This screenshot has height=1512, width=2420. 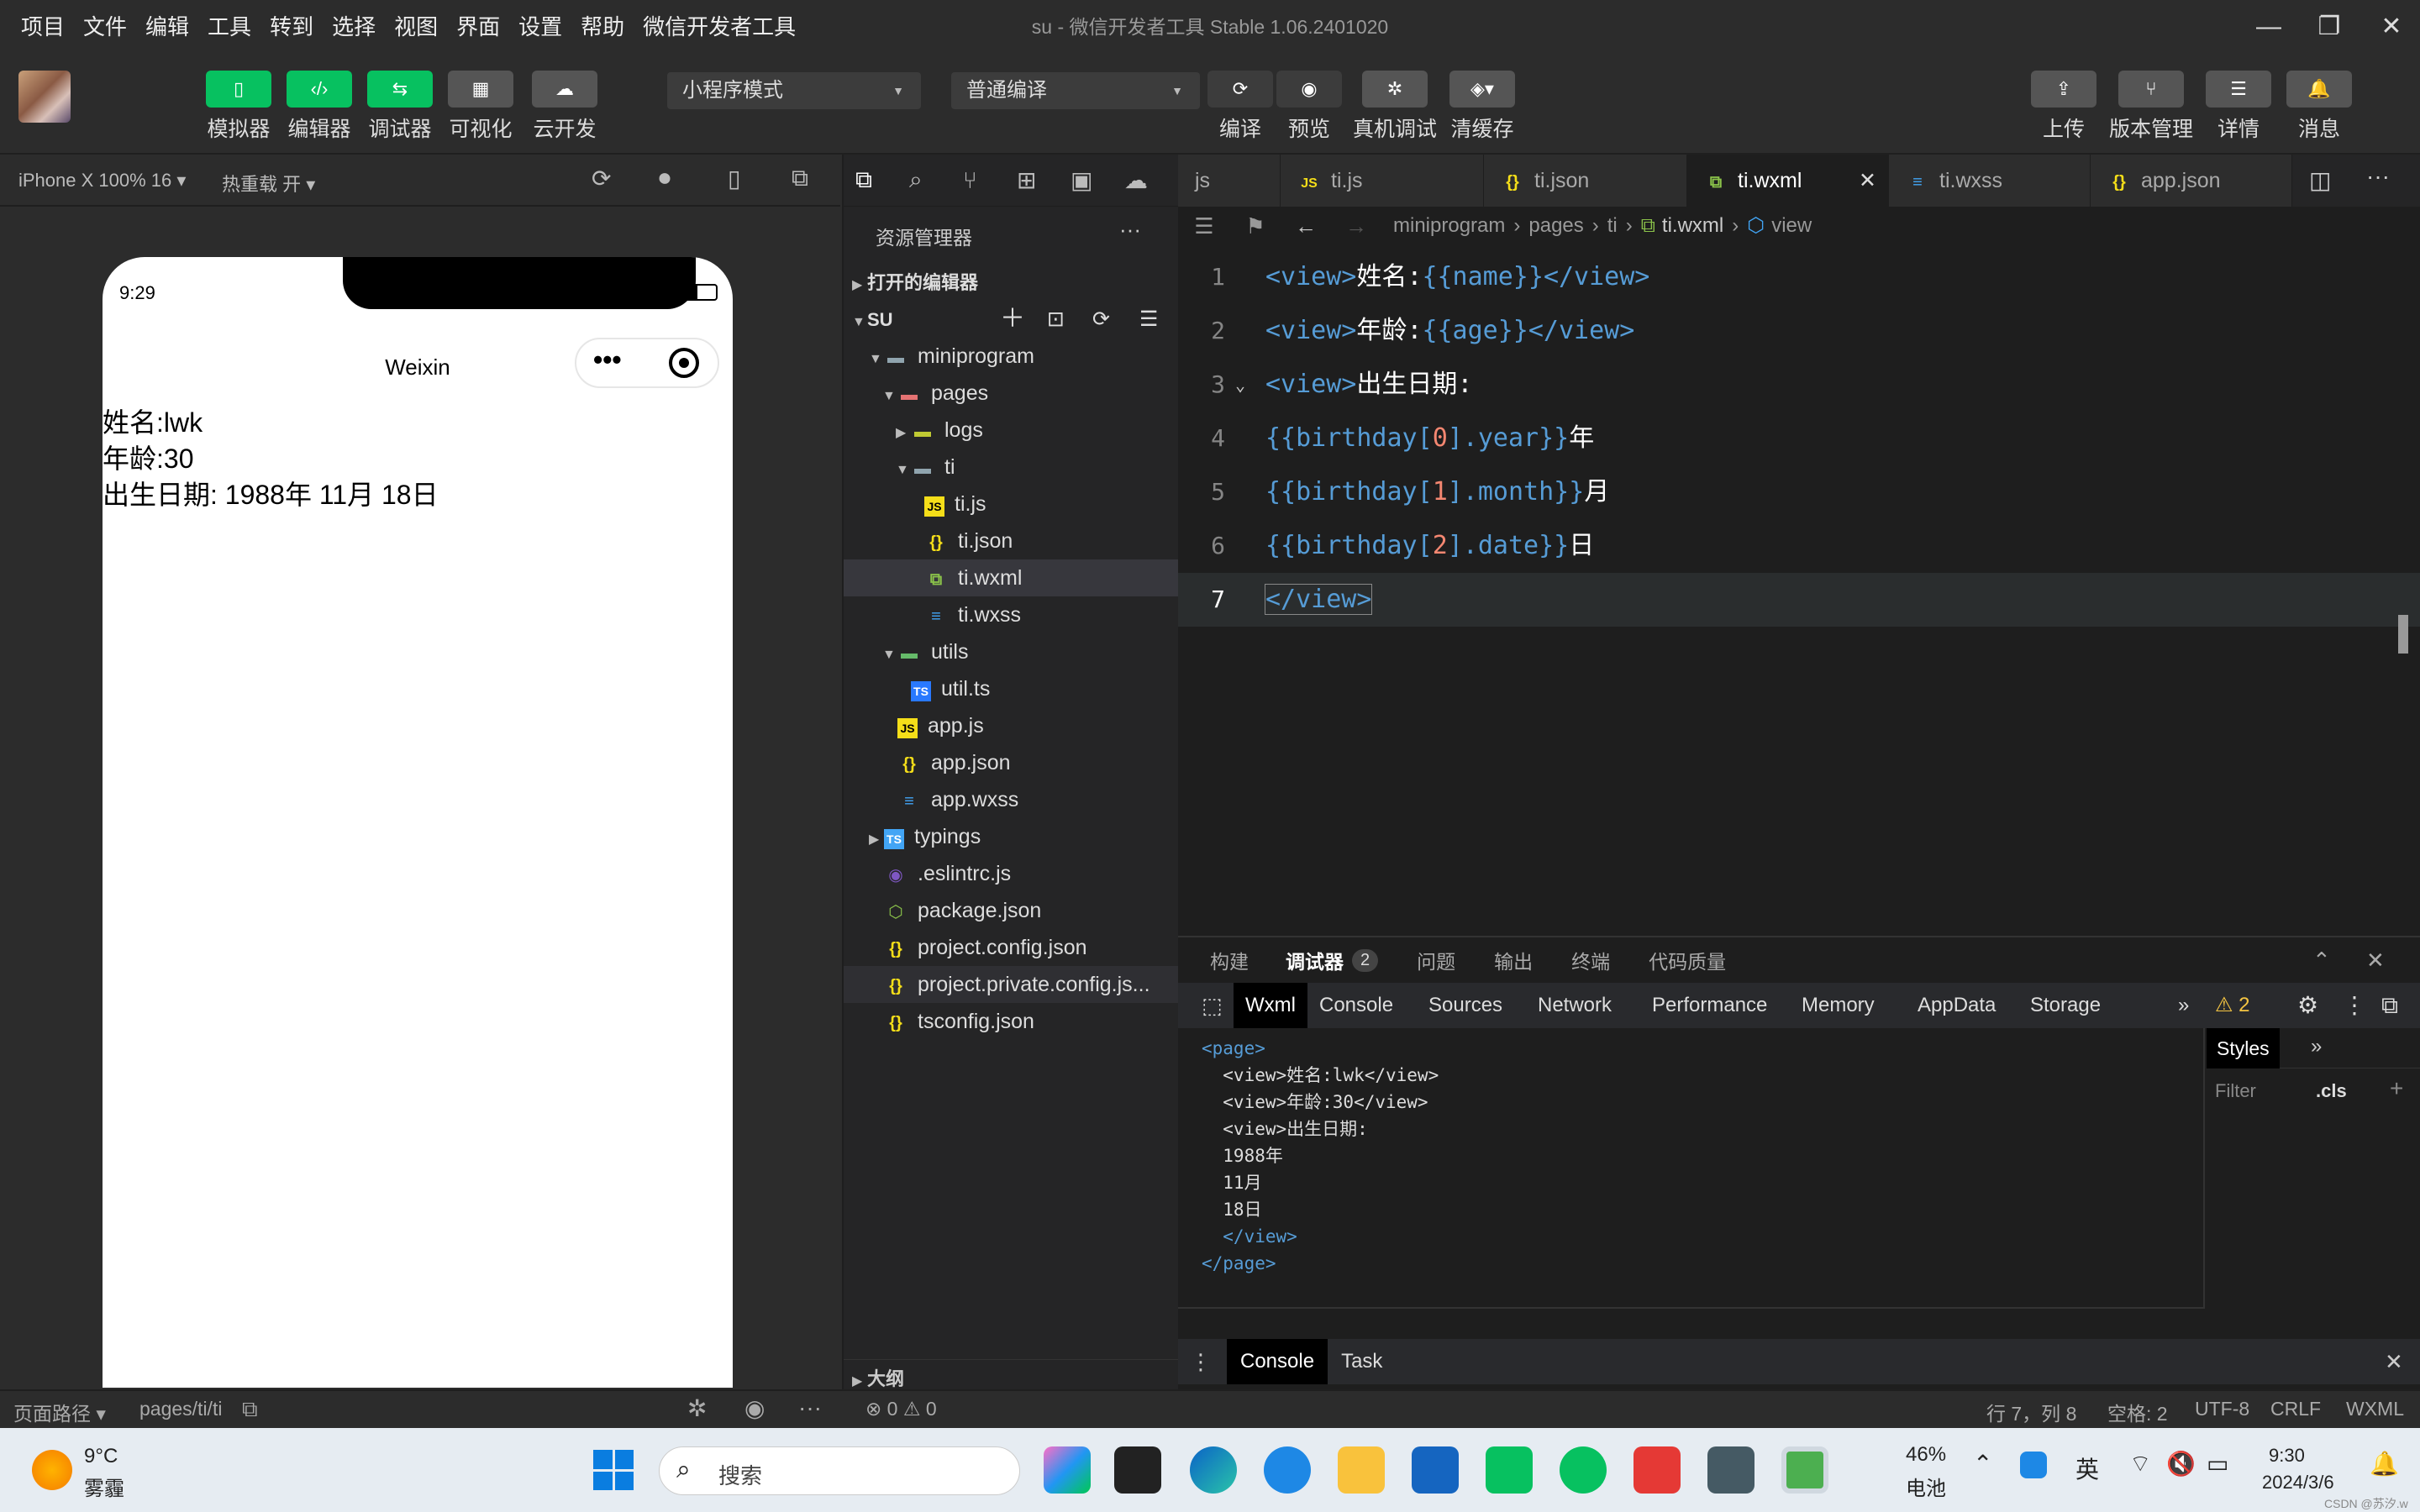 I want to click on upload-button: ⇪ 上传, so click(x=2064, y=107).